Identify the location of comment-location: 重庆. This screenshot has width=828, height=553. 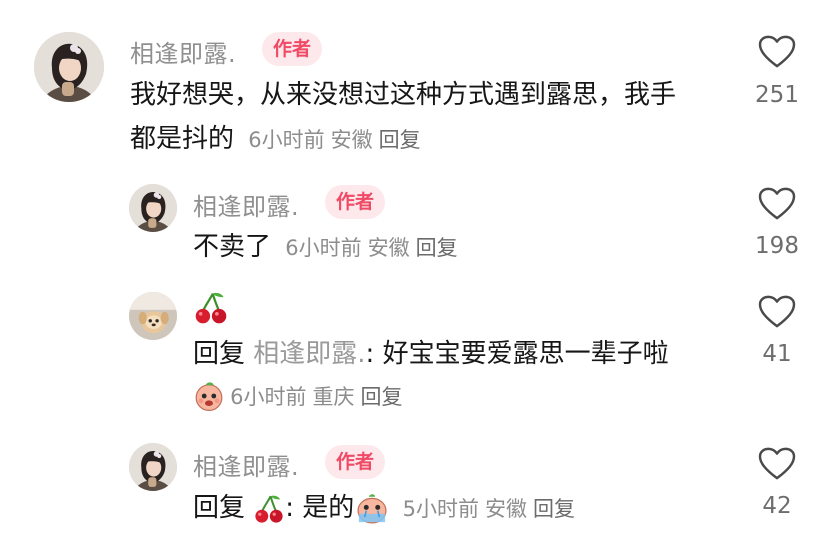
(333, 397).